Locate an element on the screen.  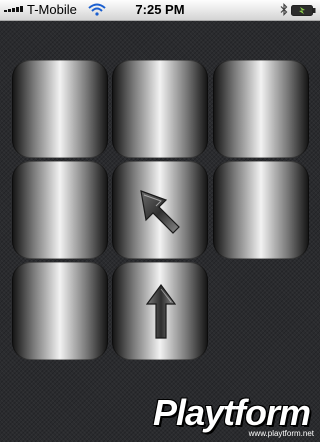
watermark: Playtform www.playtform.net is located at coordinates (234, 415).